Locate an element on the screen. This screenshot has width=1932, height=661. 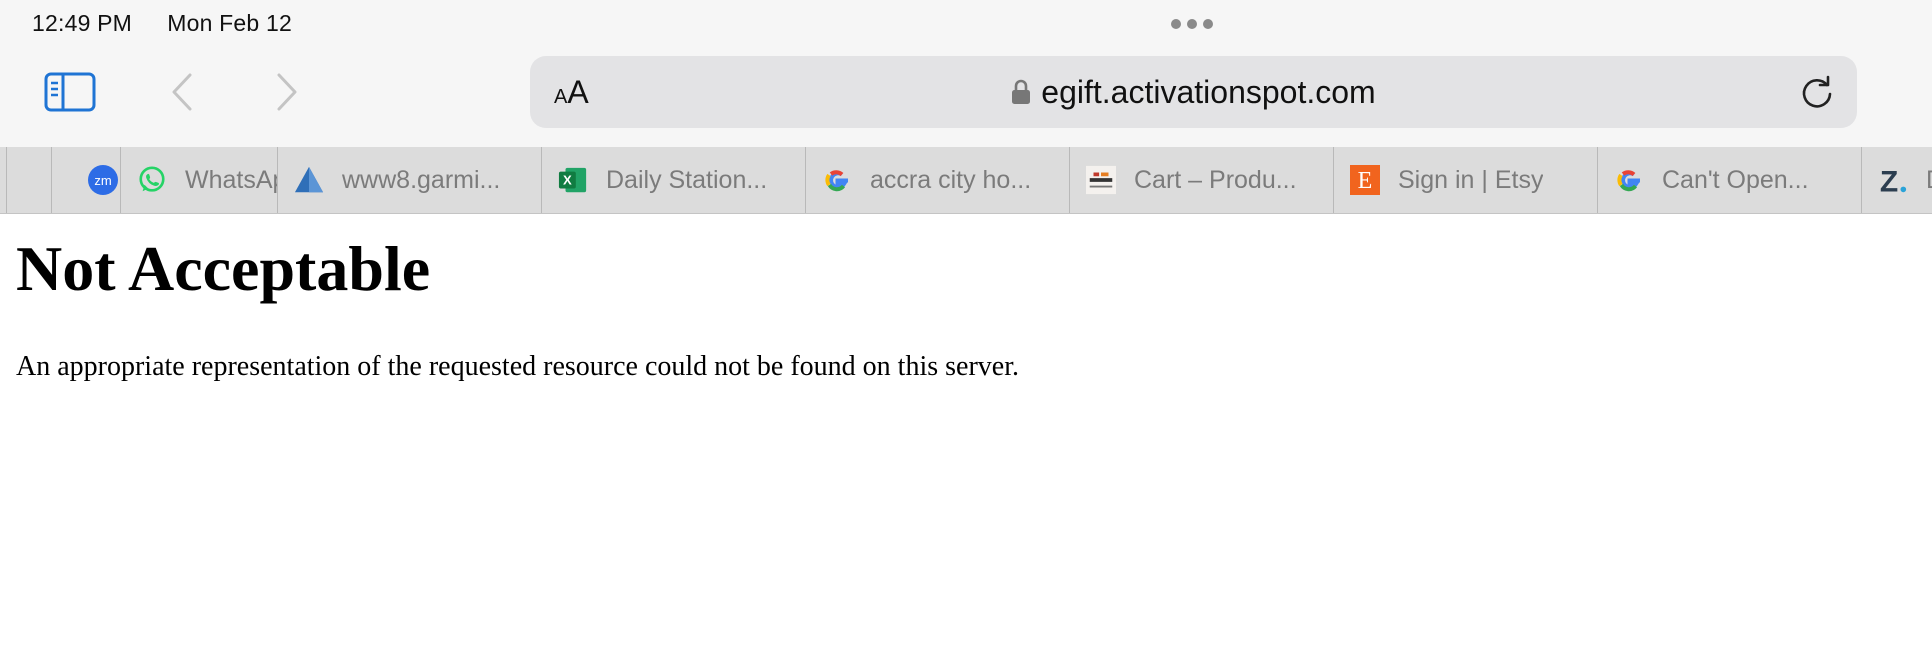
garmin-icon is located at coordinates (309, 180).